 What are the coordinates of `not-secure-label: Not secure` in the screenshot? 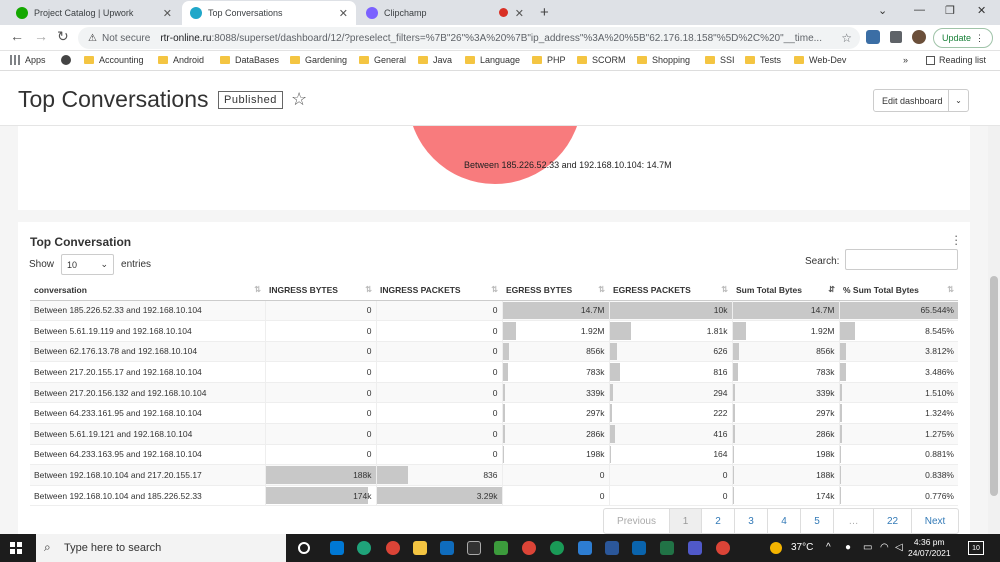 It's located at (126, 38).